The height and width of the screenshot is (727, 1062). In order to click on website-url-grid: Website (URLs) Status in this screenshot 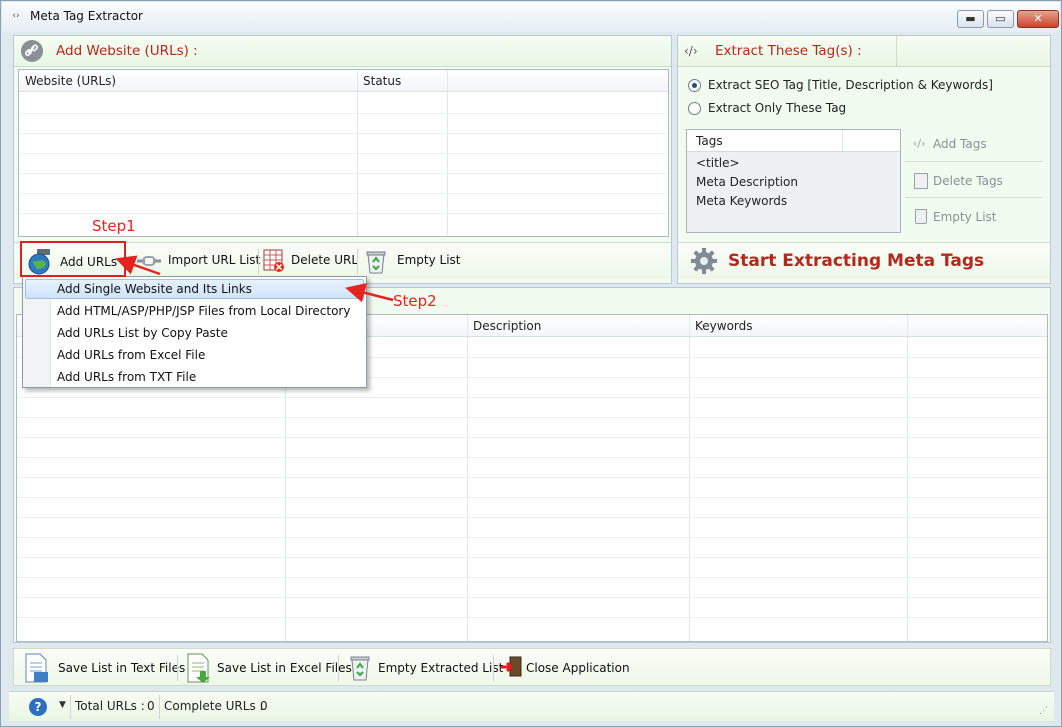, I will do `click(343, 153)`.